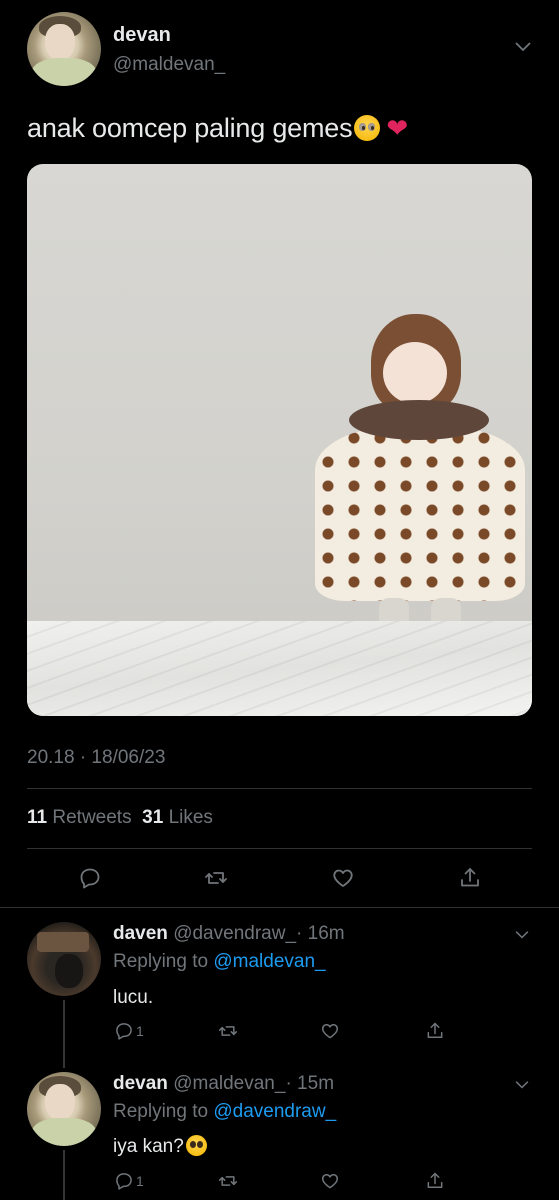 This screenshot has width=559, height=1200. I want to click on replying-to-handle: @davendraw_, so click(274, 1111).